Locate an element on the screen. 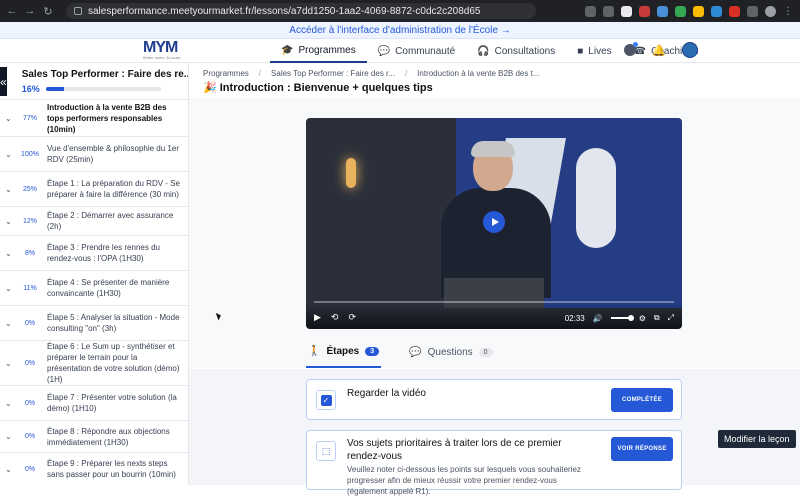 This screenshot has height=497, width=800. play-overlay-button is located at coordinates (494, 222).